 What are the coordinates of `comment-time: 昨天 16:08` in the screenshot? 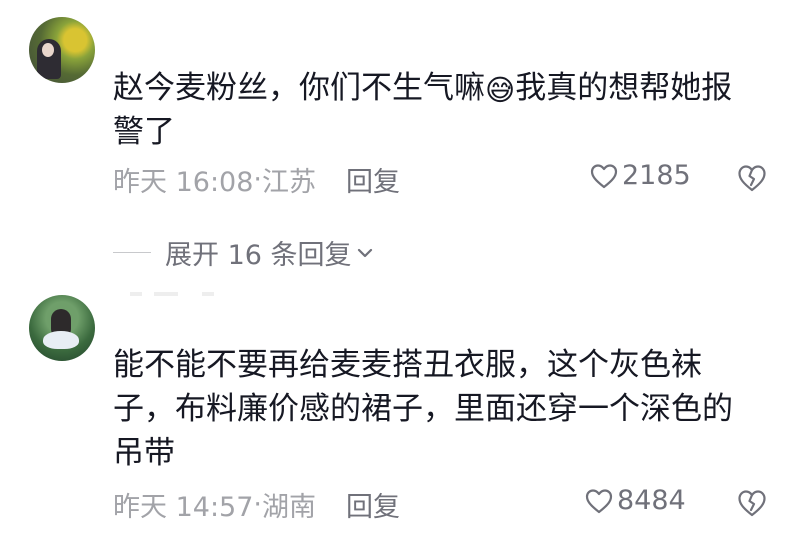 It's located at (183, 182).